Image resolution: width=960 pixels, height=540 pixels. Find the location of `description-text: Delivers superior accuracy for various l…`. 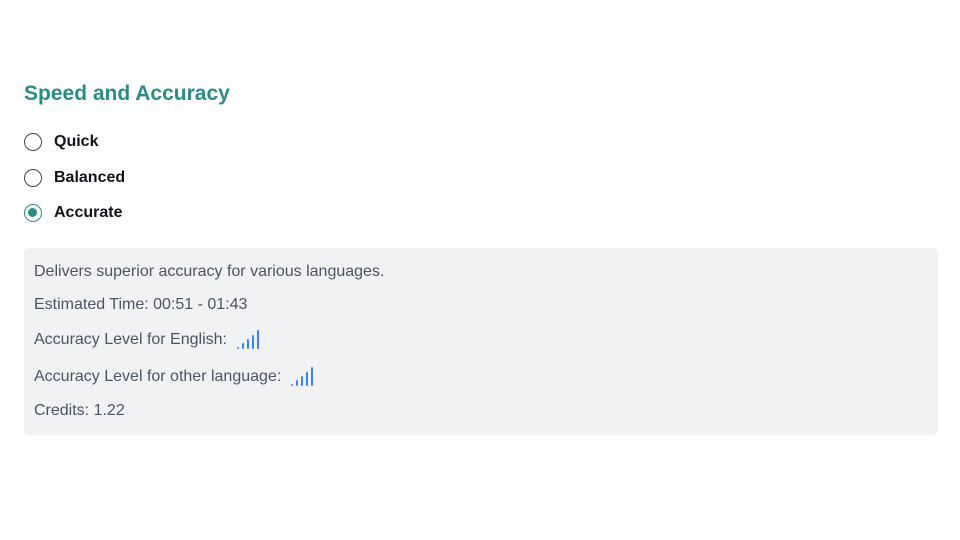

description-text: Delivers superior accuracy for various l… is located at coordinates (209, 271).